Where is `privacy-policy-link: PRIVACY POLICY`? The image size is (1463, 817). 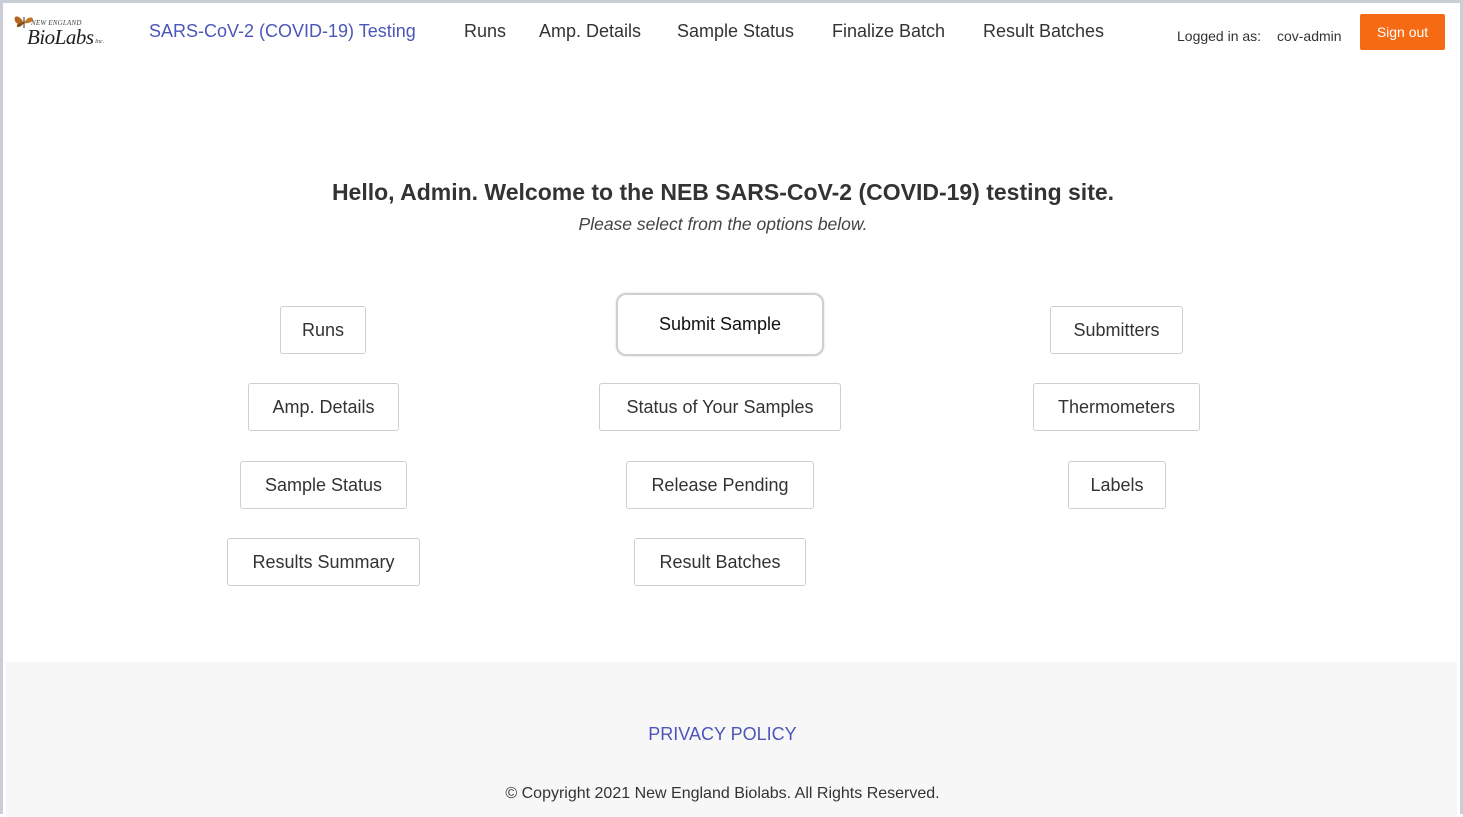 privacy-policy-link: PRIVACY POLICY is located at coordinates (722, 734).